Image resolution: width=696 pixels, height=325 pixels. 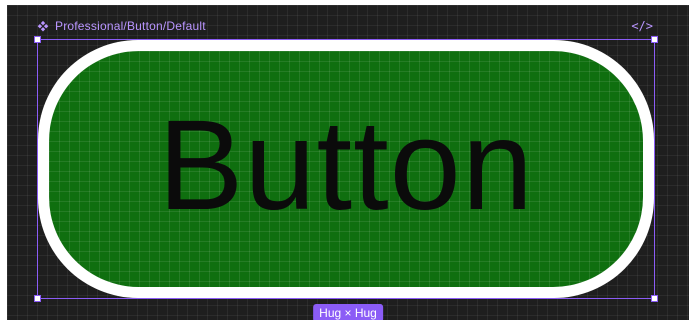 What do you see at coordinates (37, 39) in the screenshot?
I see `resize-handle-top-left` at bounding box center [37, 39].